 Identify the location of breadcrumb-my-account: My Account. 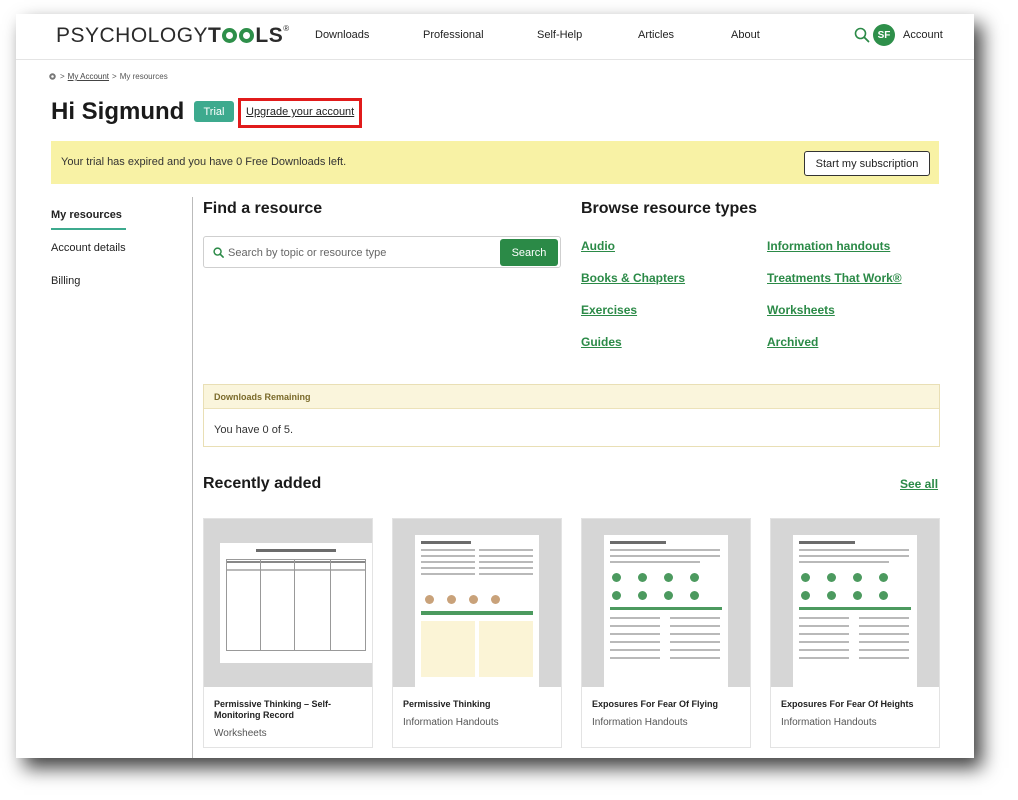
(88, 76).